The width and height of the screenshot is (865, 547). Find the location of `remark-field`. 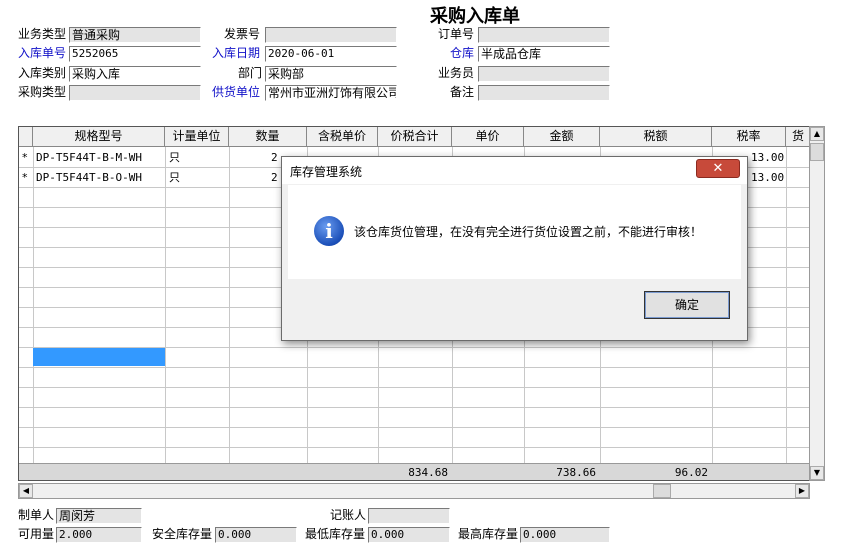

remark-field is located at coordinates (544, 93).